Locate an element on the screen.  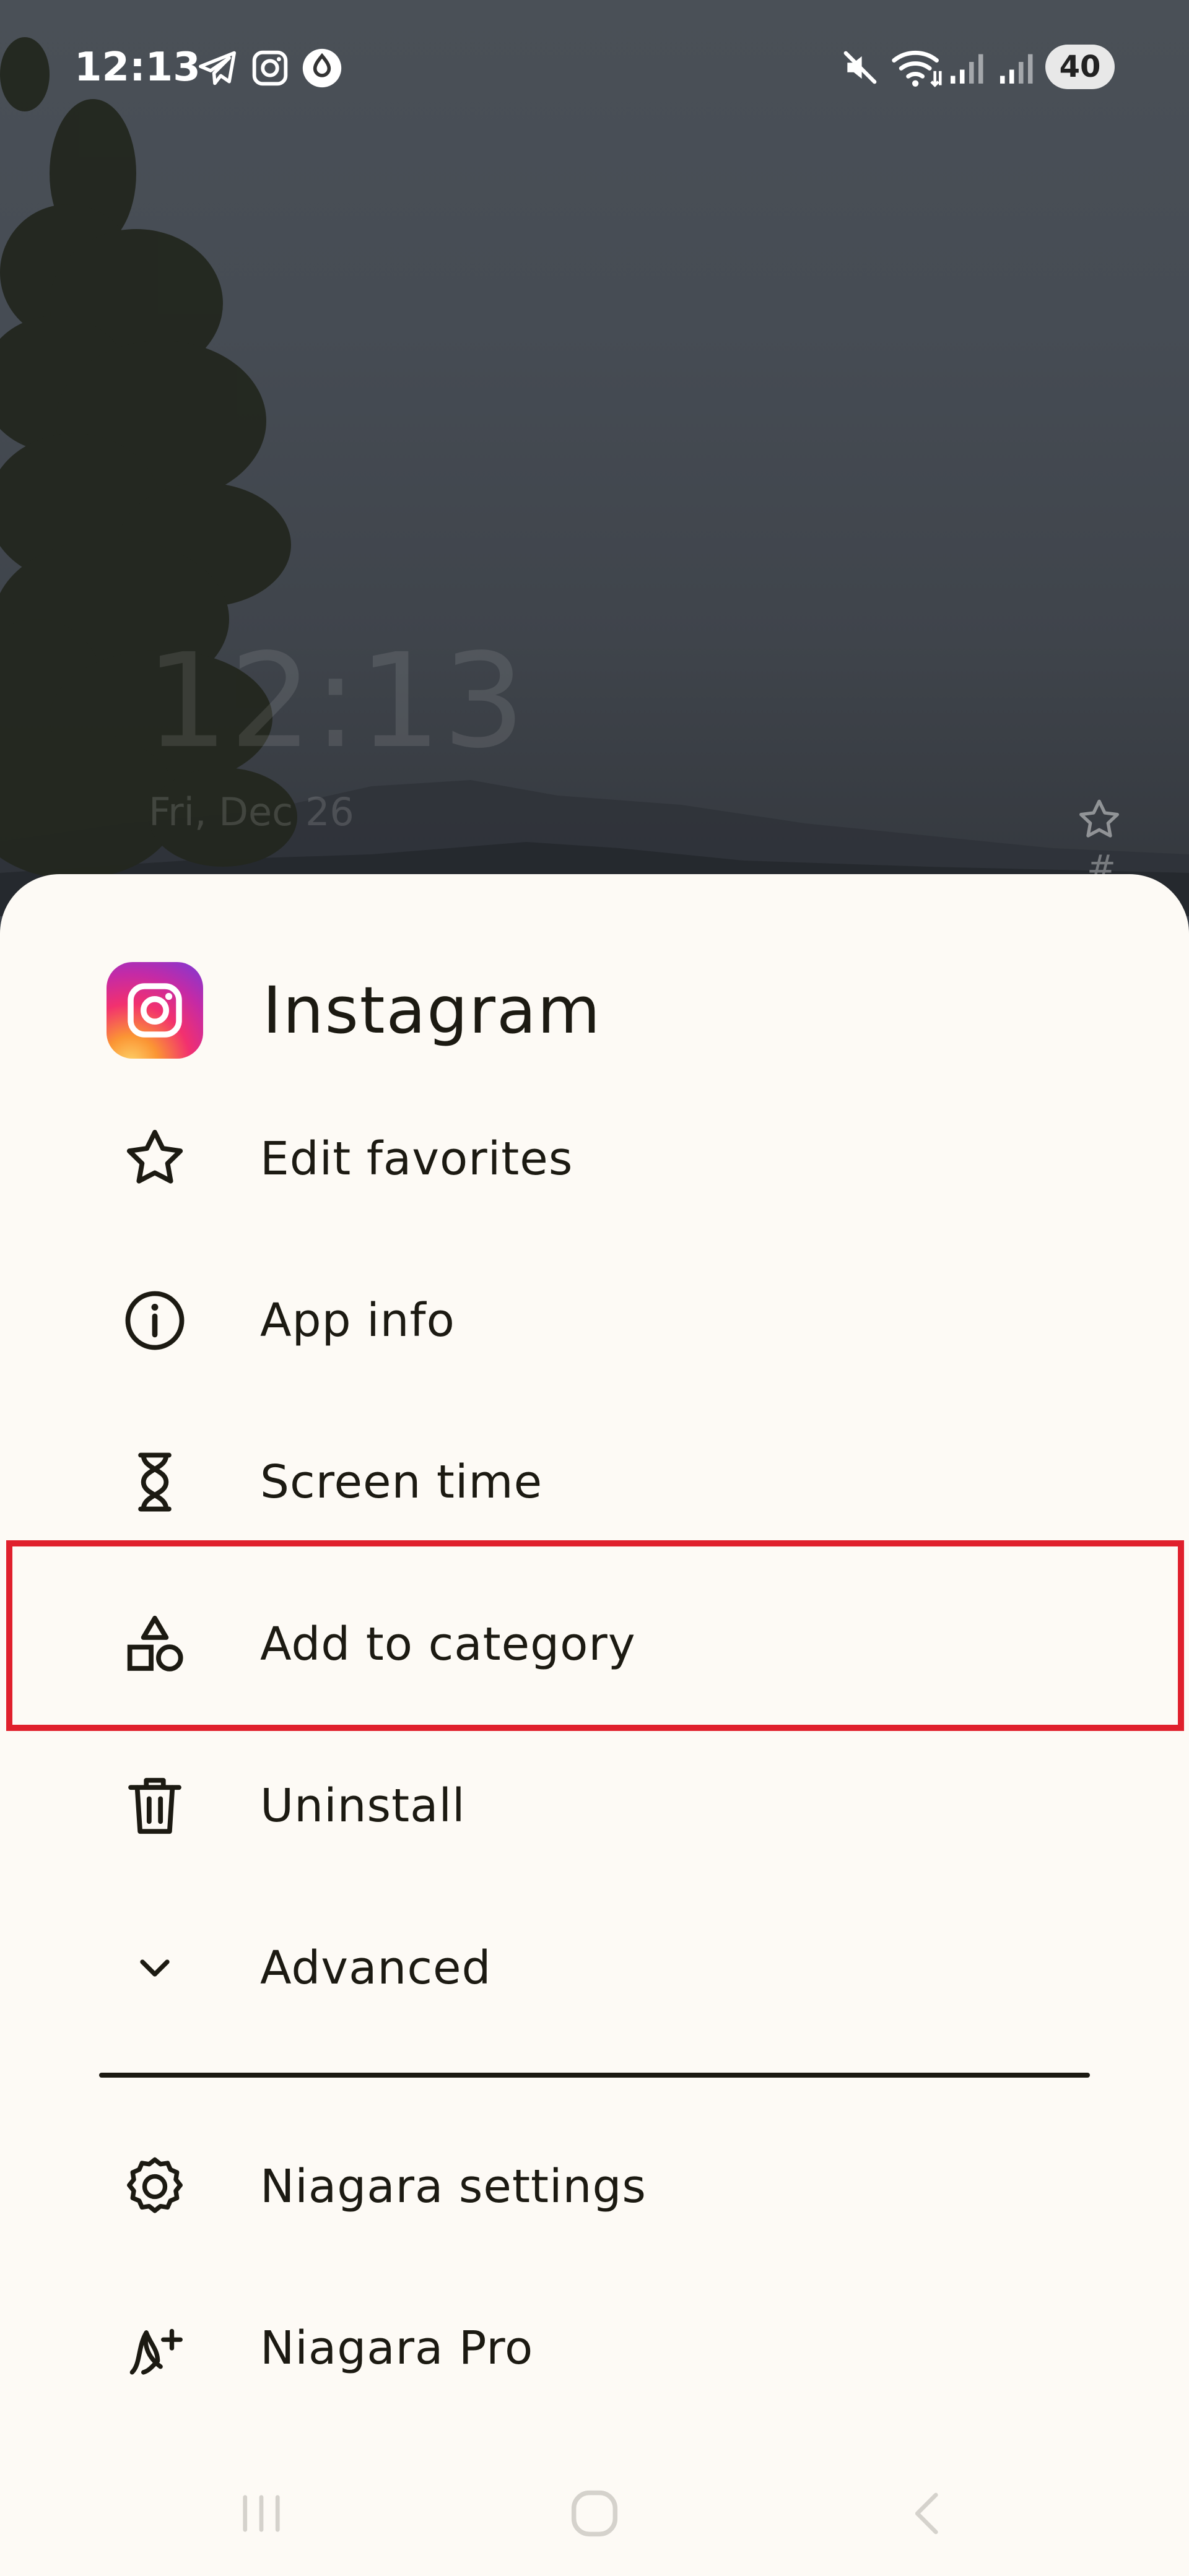
tree-silhouette is located at coordinates (148, 476).